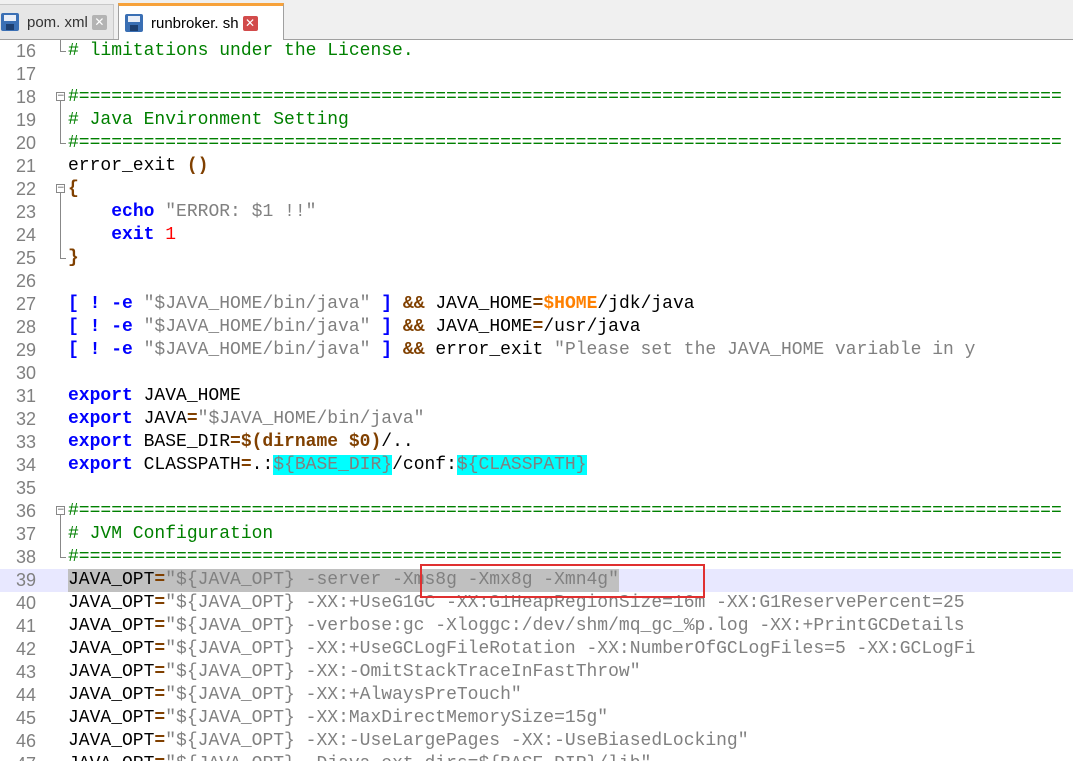  What do you see at coordinates (646, 304) in the screenshot?
I see `code-token: /jdk/java` at bounding box center [646, 304].